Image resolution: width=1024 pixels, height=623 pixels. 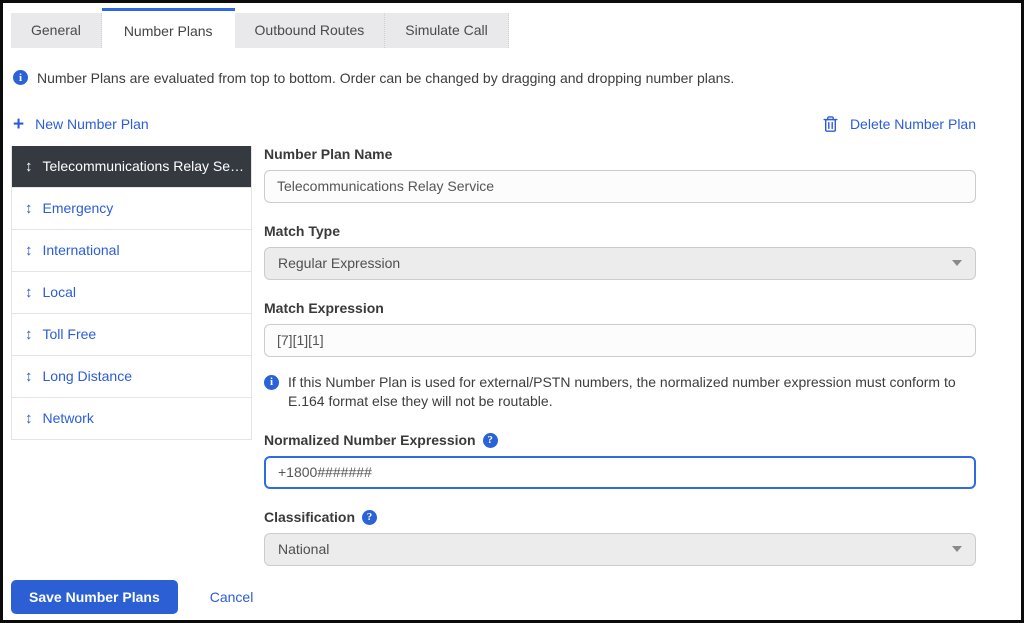 I want to click on classification-label-text: Classification, so click(x=310, y=516).